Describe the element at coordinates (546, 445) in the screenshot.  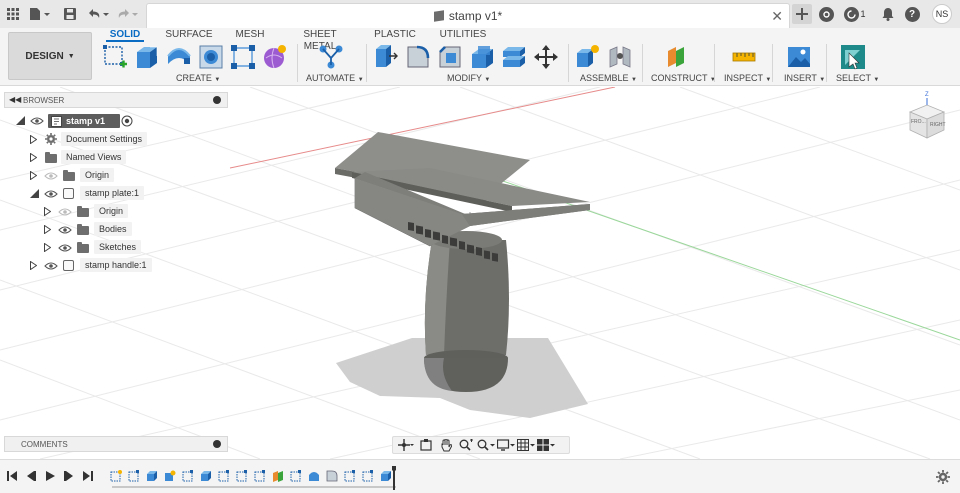
I see `viewports-icon` at that location.